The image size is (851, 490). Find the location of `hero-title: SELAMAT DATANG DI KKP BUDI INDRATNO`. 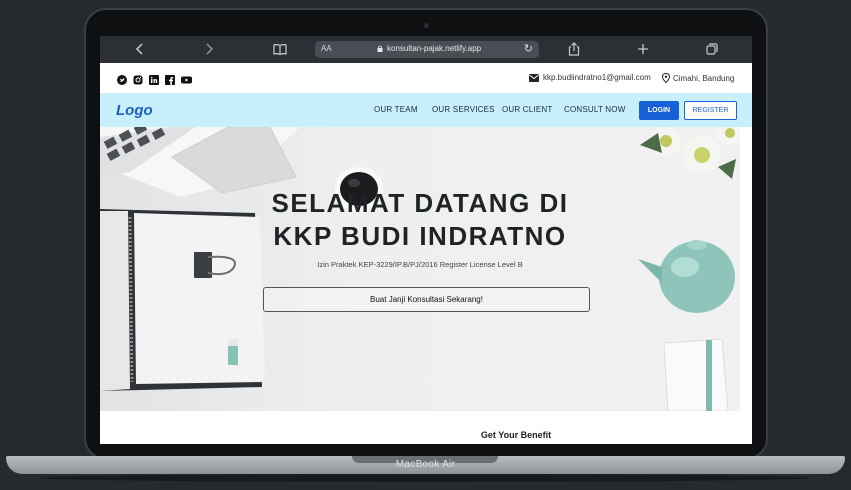

hero-title: SELAMAT DATANG DI KKP BUDI INDRATNO is located at coordinates (420, 220).